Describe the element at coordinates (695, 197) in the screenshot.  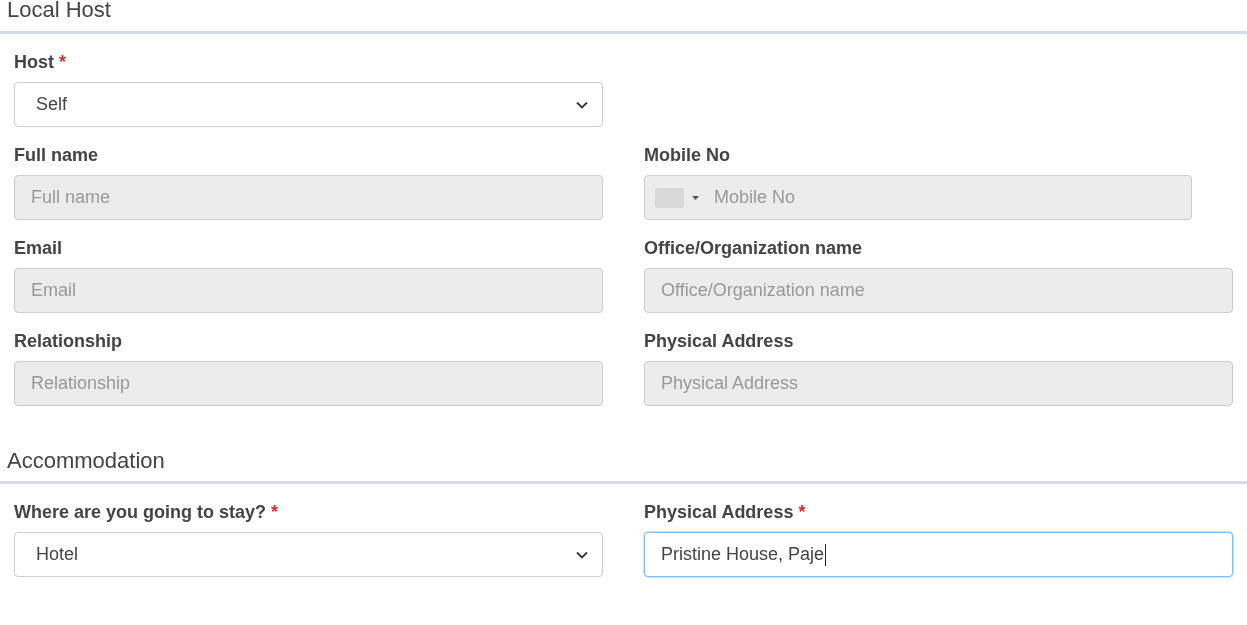
I see `caret-icon` at that location.